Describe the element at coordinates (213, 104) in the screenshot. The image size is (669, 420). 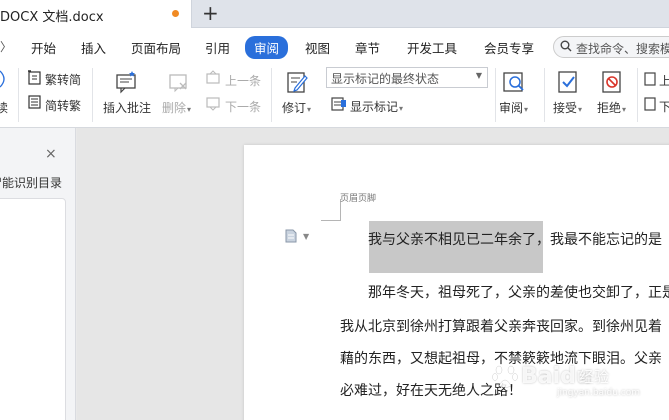
I see `next-comment-icon` at that location.